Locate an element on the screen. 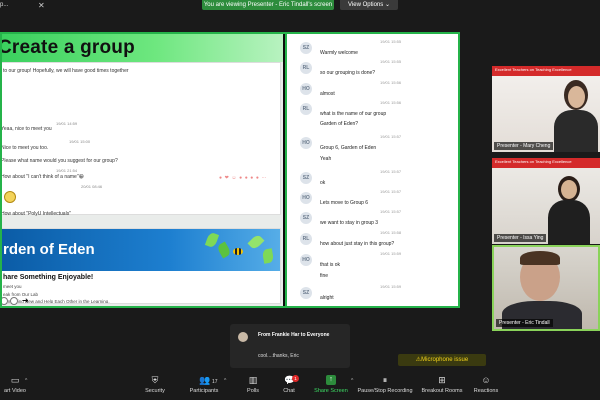  chat-message: RL 19/01 15:55 so our grouping is done? is located at coordinates (372, 70).